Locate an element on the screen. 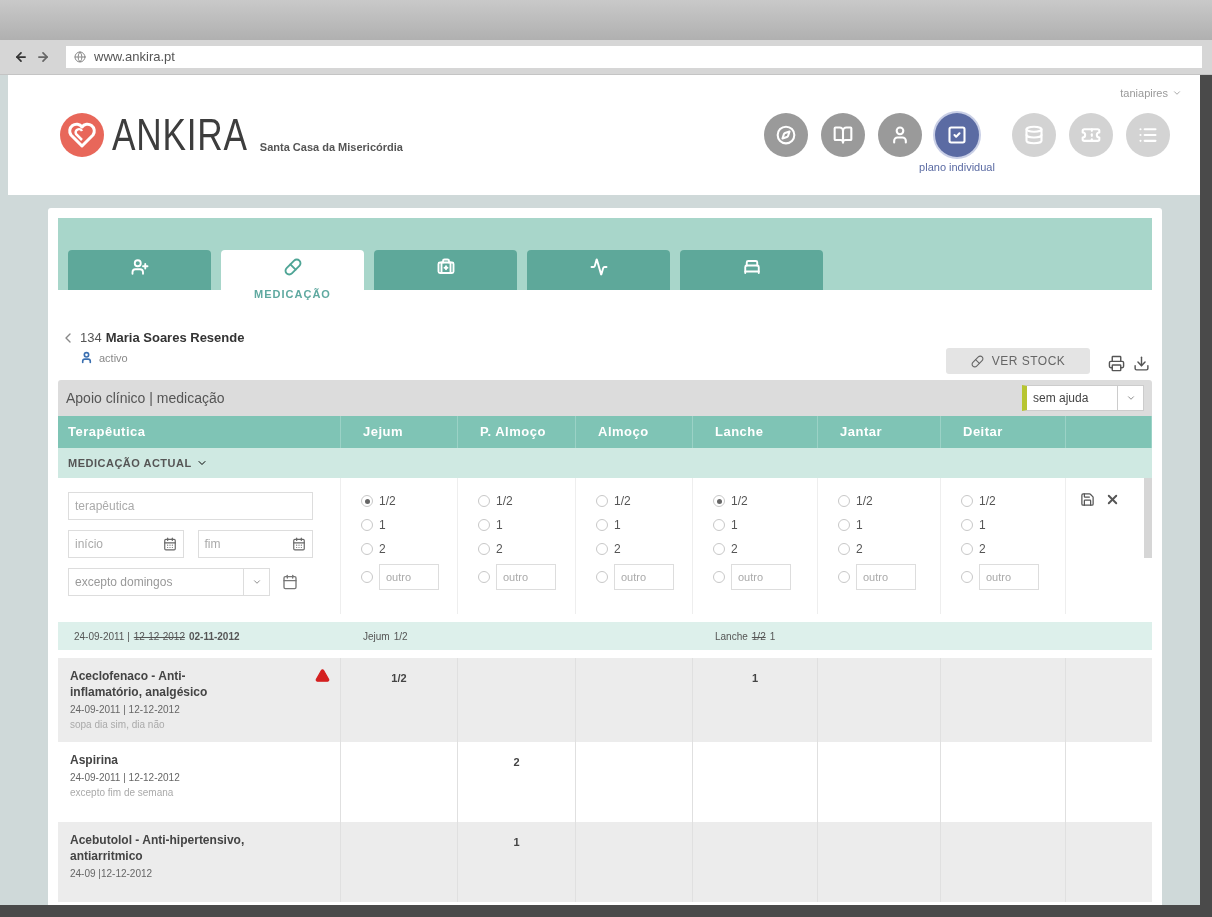 This screenshot has height=917, width=1212. book-icon is located at coordinates (843, 134).